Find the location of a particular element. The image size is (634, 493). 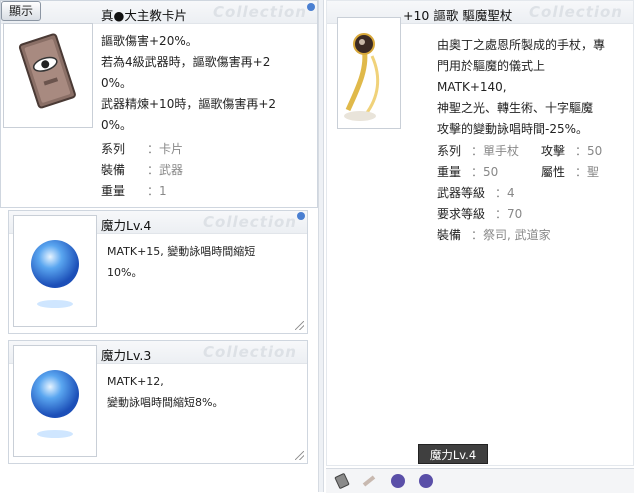

pane-divider is located at coordinates (321, 246).